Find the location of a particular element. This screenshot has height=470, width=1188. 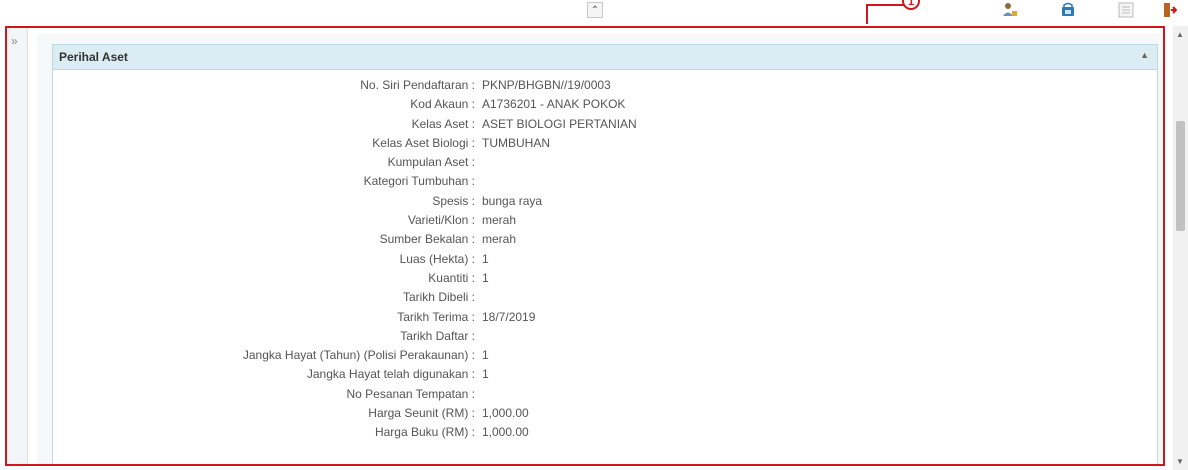

field-label: Kelas Aset Biologi : is located at coordinates (423, 142).